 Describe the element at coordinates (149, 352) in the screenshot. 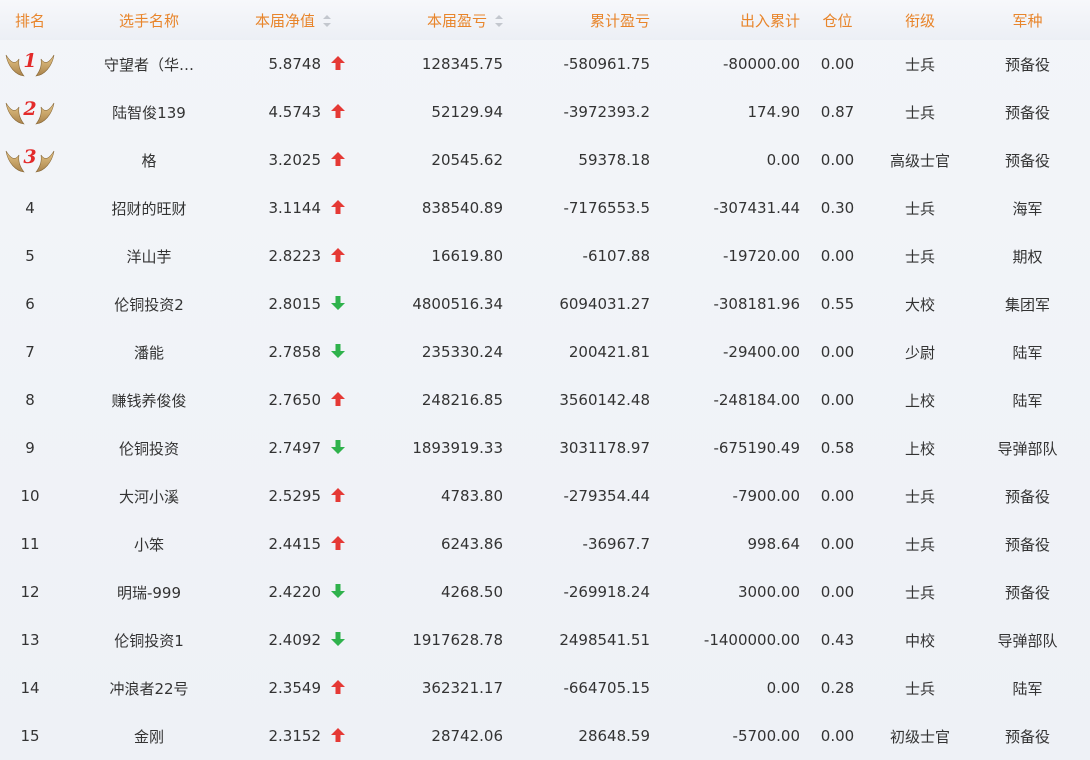

I see `player-name: 潘能` at that location.